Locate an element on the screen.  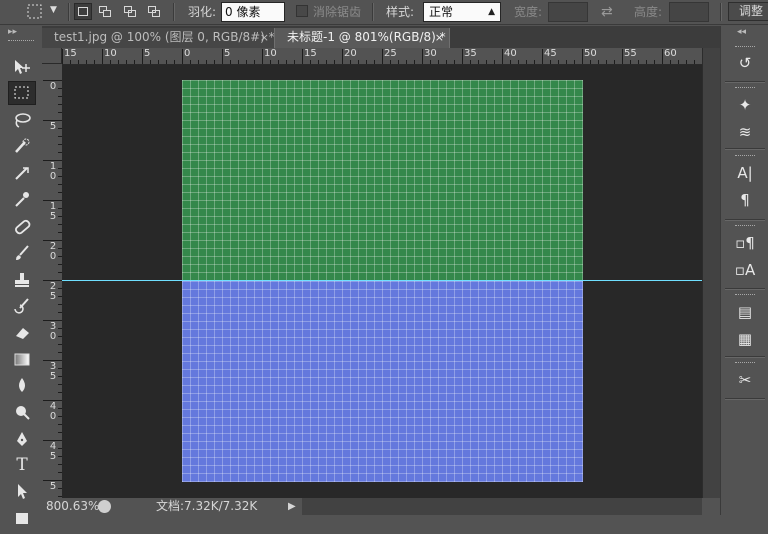
move-tool-icon is located at coordinates (22, 67).